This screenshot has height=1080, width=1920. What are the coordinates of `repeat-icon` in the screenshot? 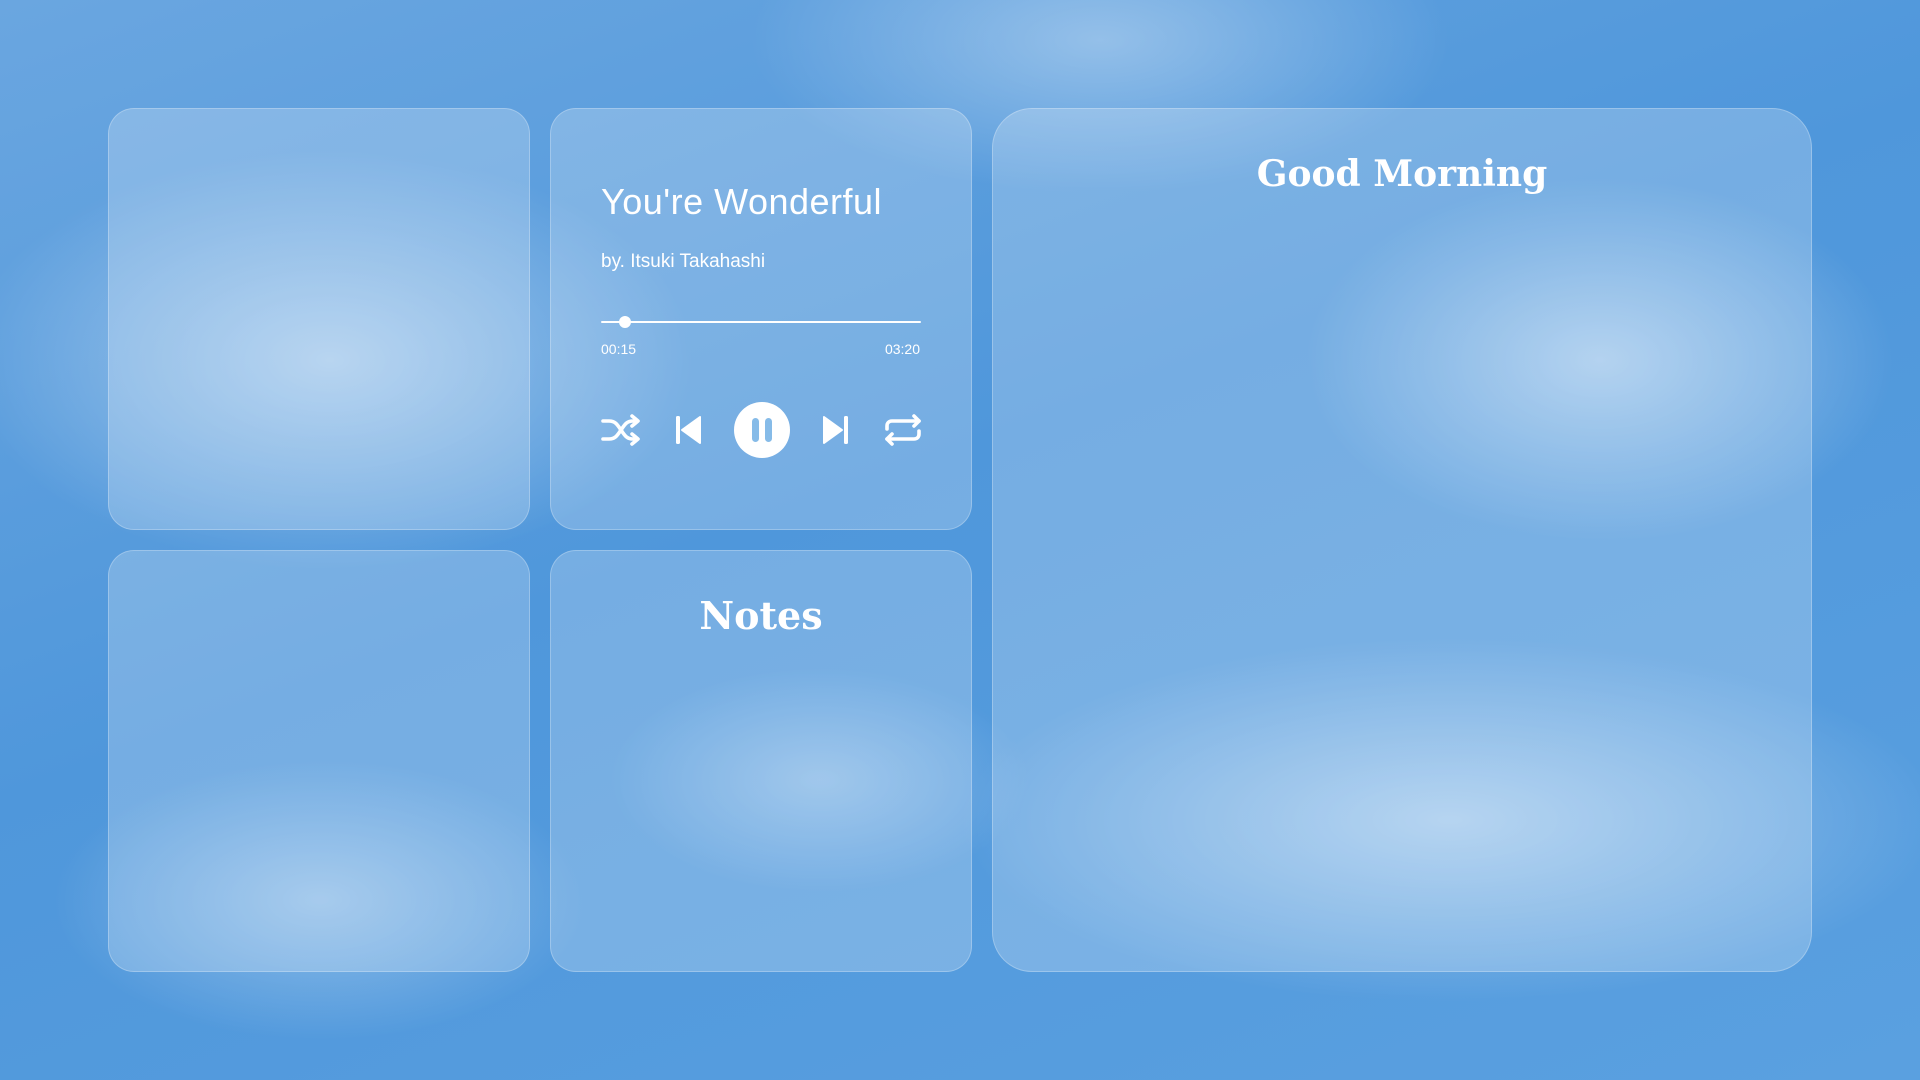 It's located at (903, 430).